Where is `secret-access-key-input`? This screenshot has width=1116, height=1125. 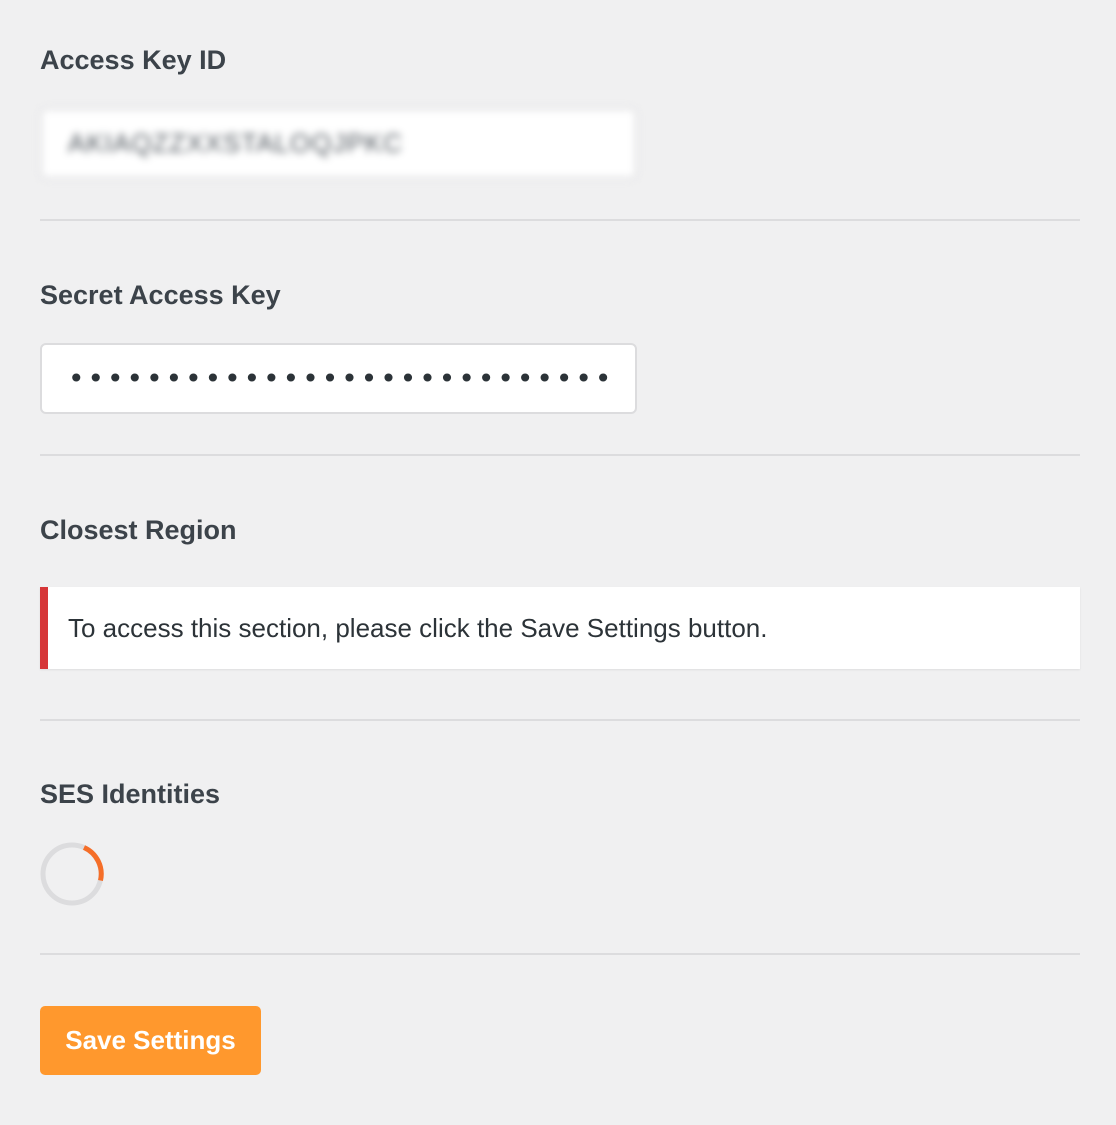
secret-access-key-input is located at coordinates (338, 378).